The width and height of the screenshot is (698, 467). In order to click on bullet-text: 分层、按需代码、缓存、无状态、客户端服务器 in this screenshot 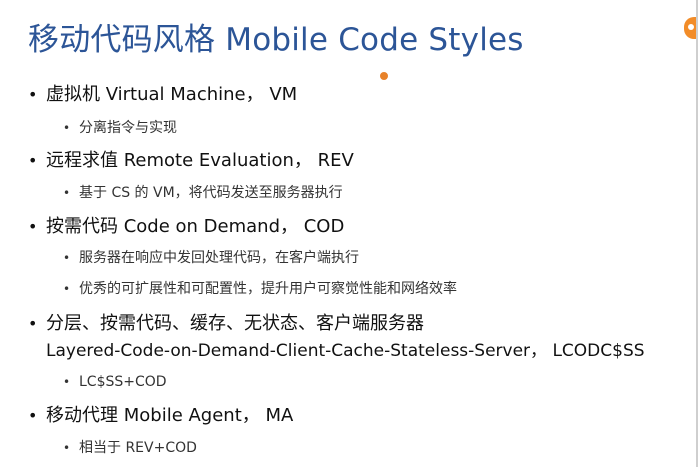, I will do `click(235, 323)`.